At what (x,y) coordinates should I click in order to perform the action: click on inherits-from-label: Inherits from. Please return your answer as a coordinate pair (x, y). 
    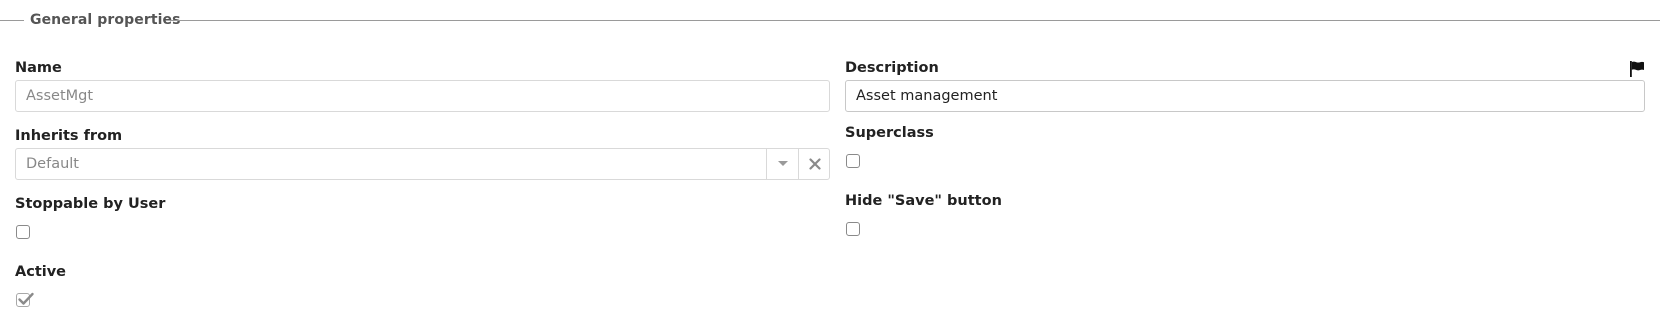
    Looking at the image, I should click on (69, 136).